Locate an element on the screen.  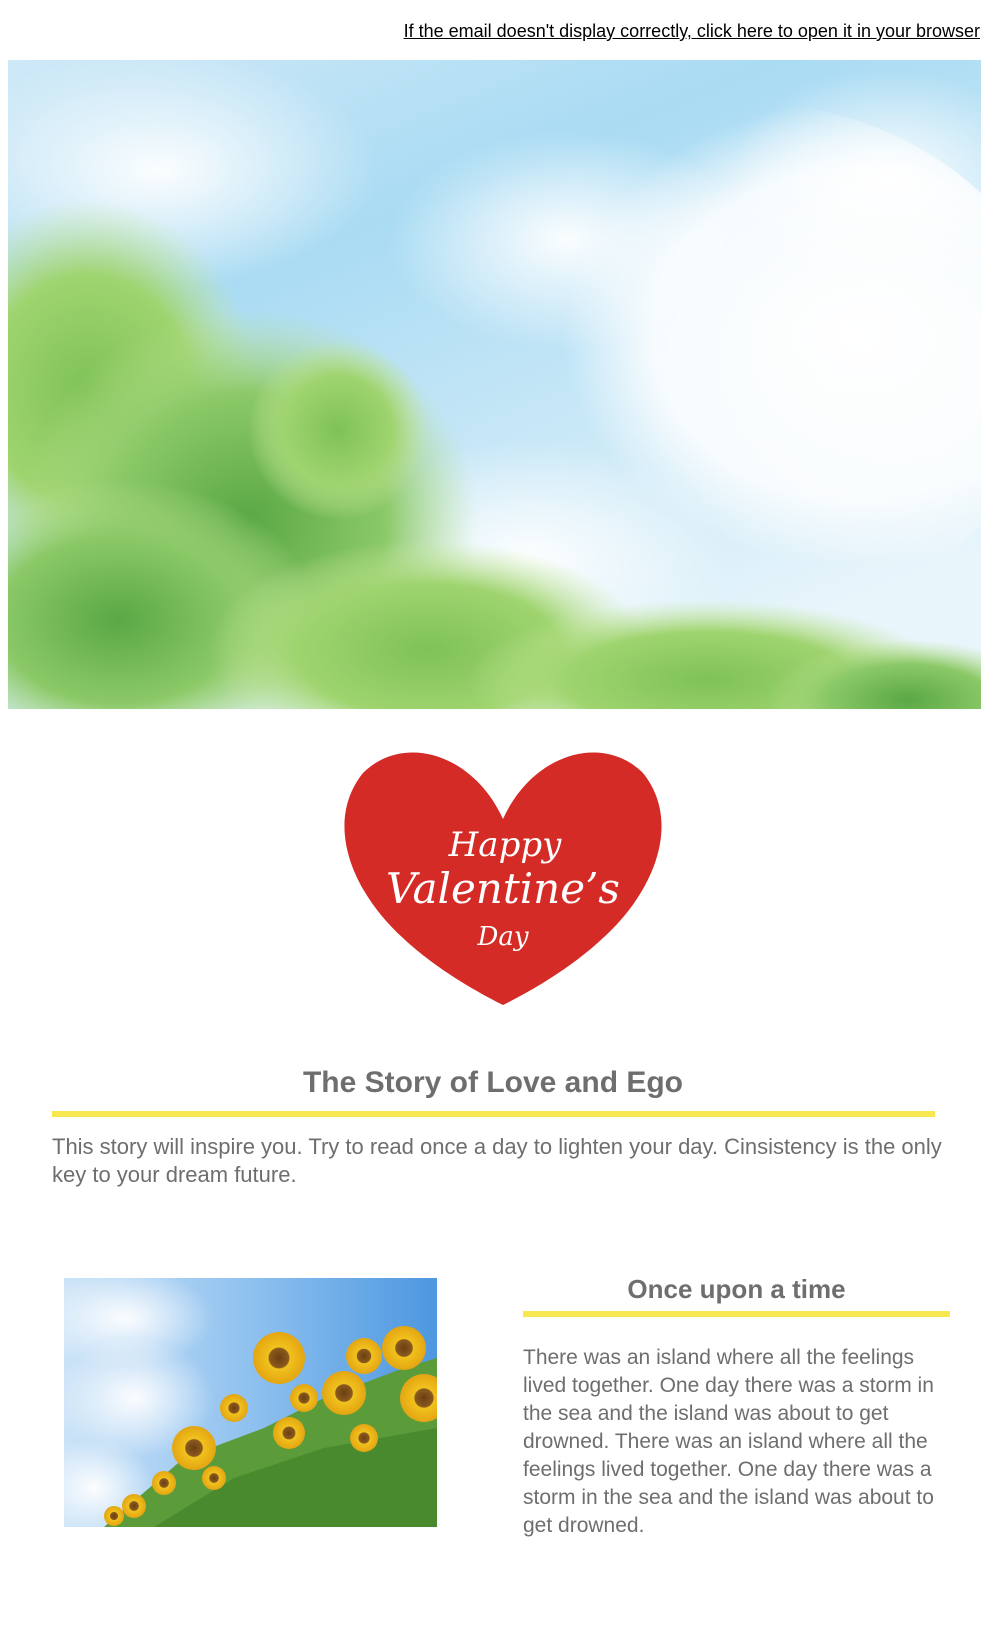
title-underline-divider is located at coordinates (493, 1114).